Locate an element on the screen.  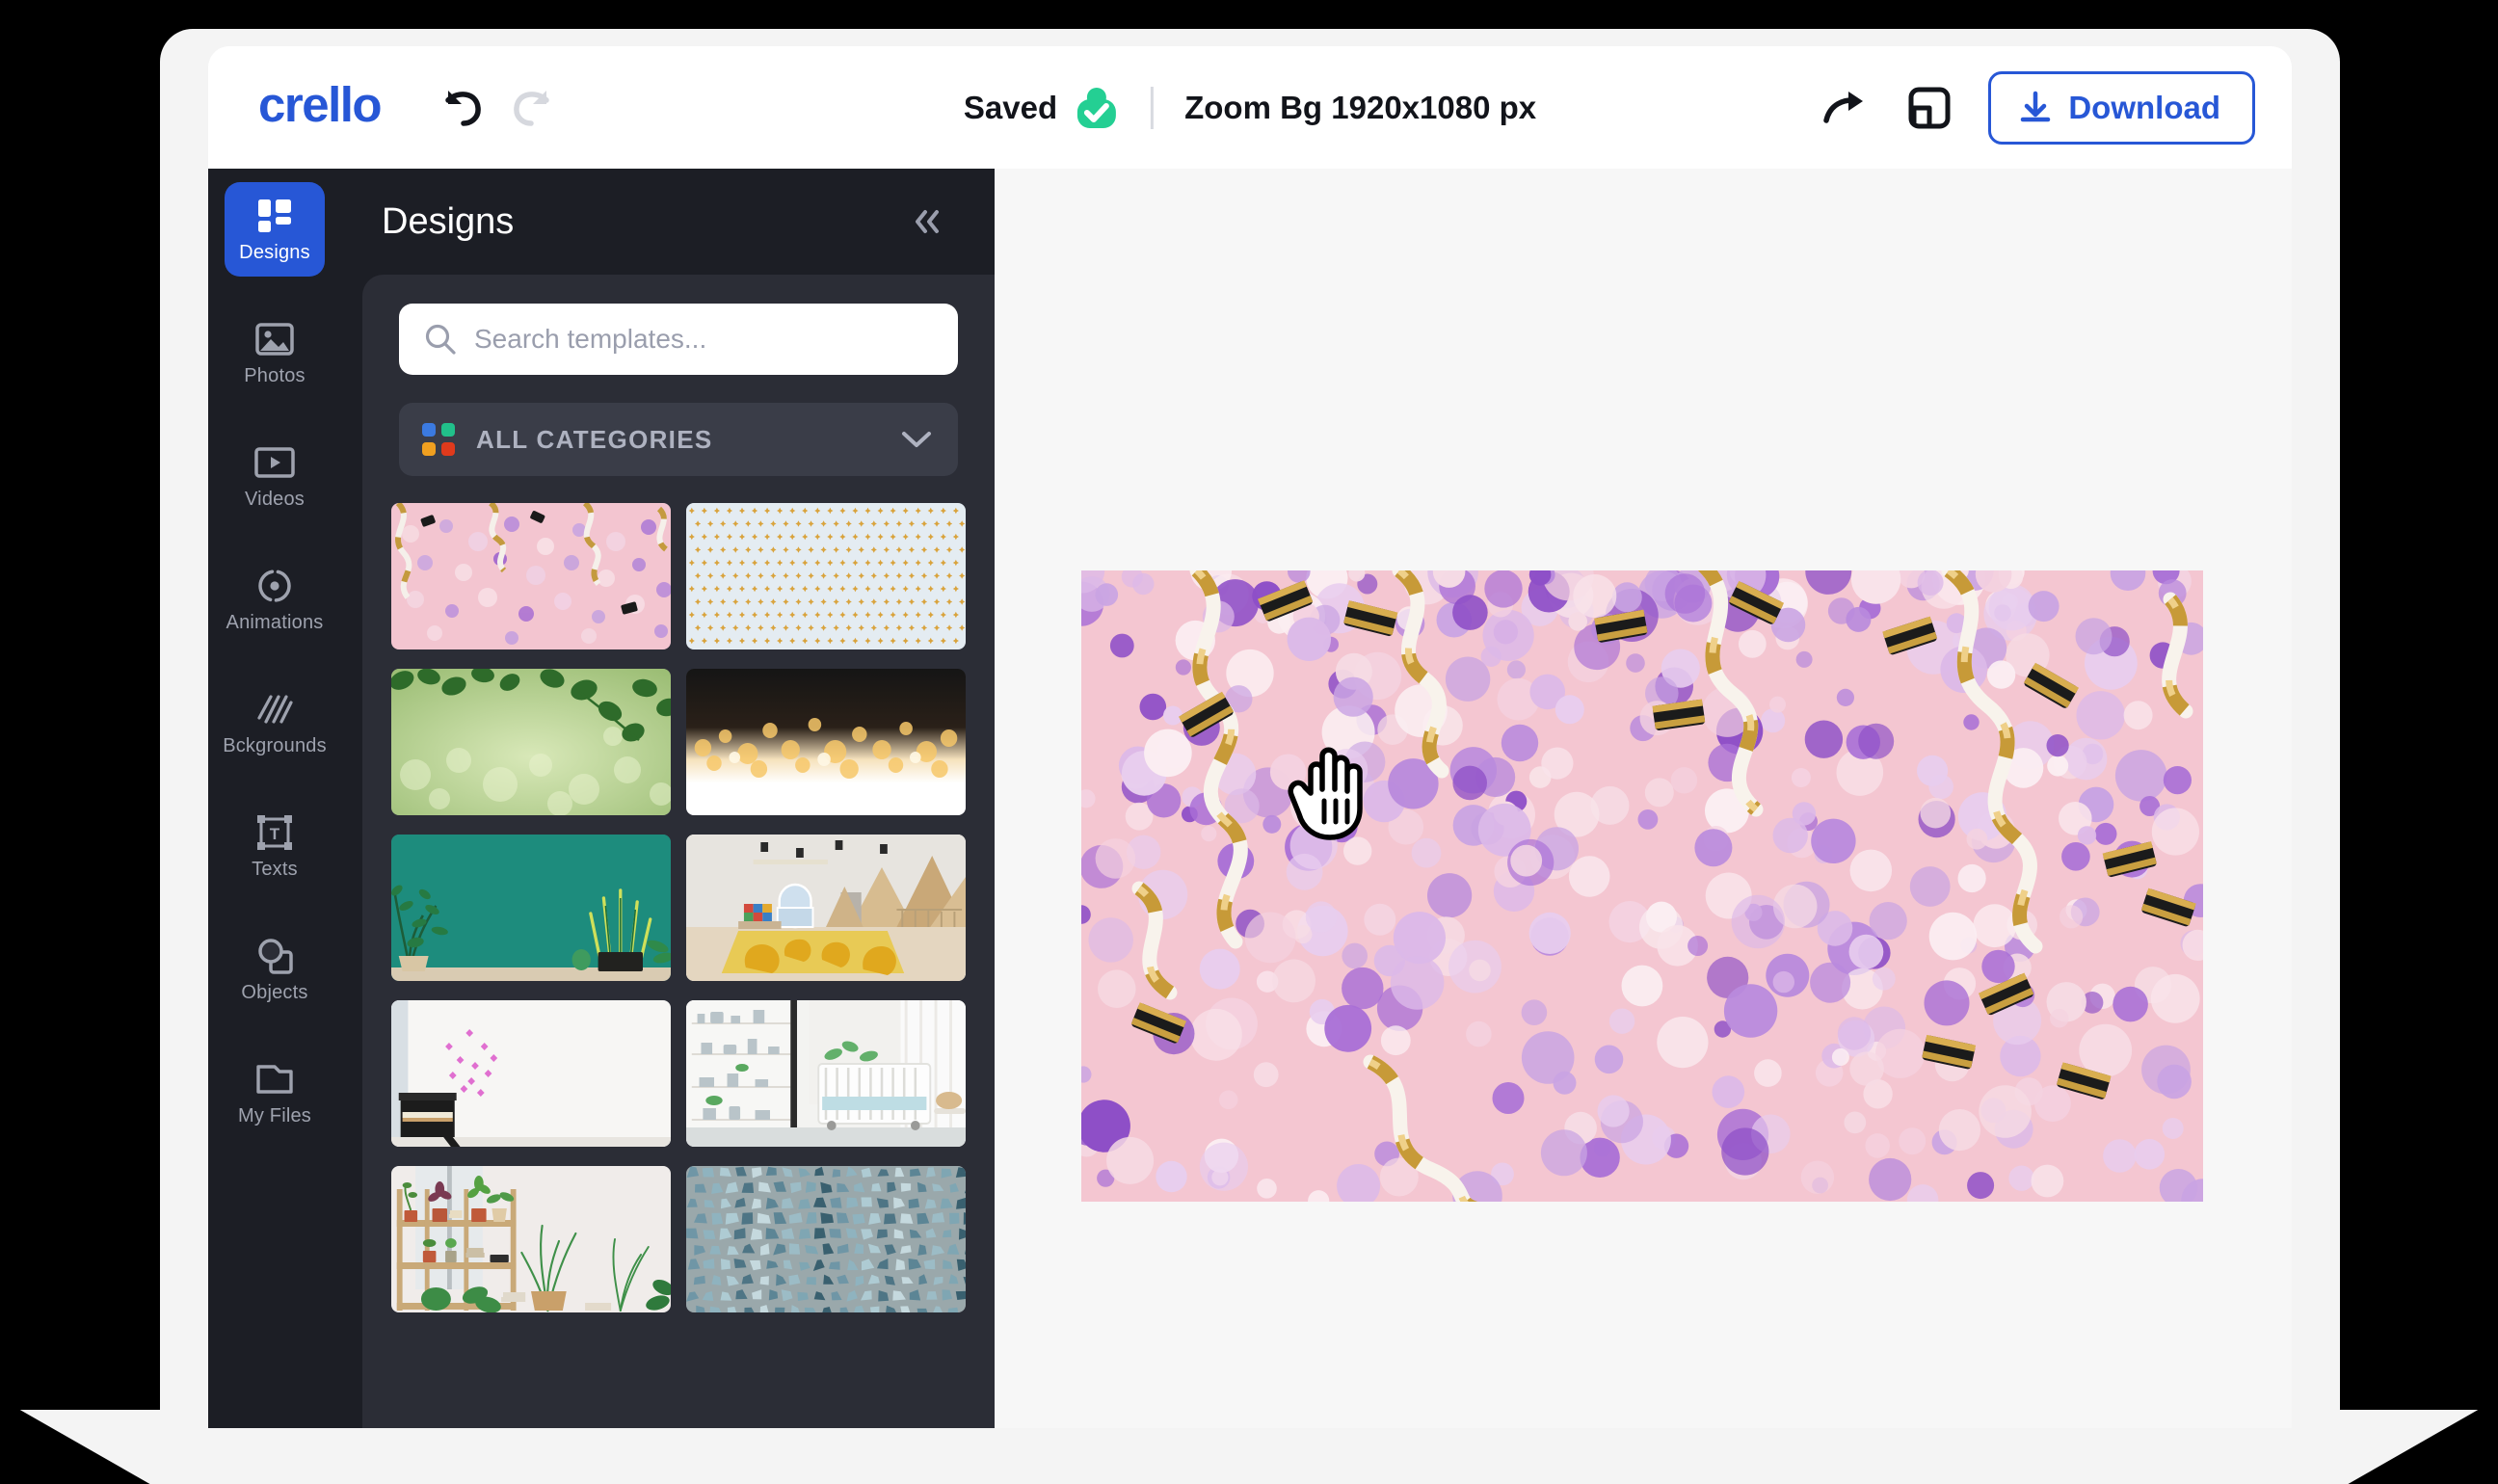
four-dots-icon is located at coordinates (438, 439).